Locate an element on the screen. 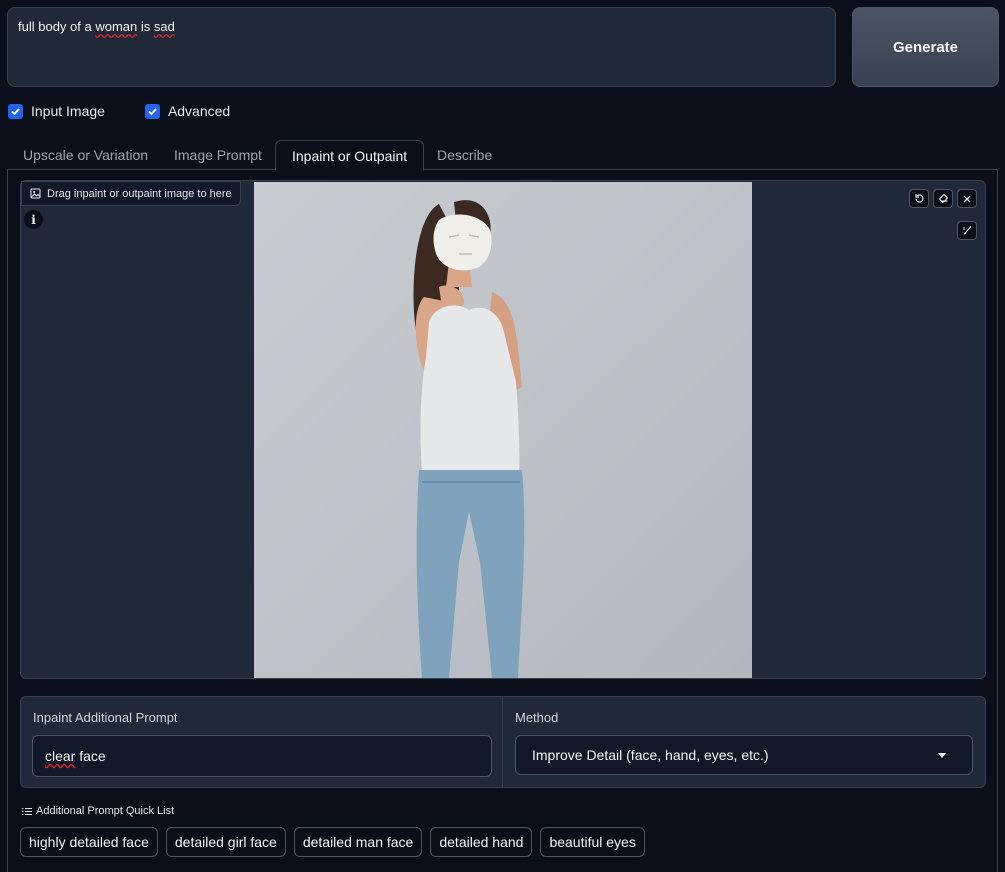  undo-icon is located at coordinates (919, 198).